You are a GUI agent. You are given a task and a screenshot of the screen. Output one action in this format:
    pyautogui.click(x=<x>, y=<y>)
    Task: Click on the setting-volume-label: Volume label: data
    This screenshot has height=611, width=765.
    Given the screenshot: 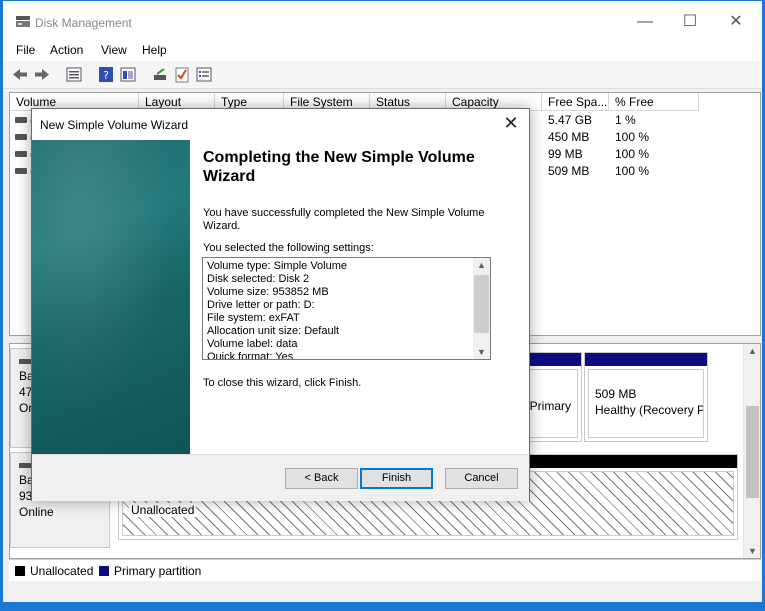 What is the action you would take?
    pyautogui.click(x=252, y=344)
    